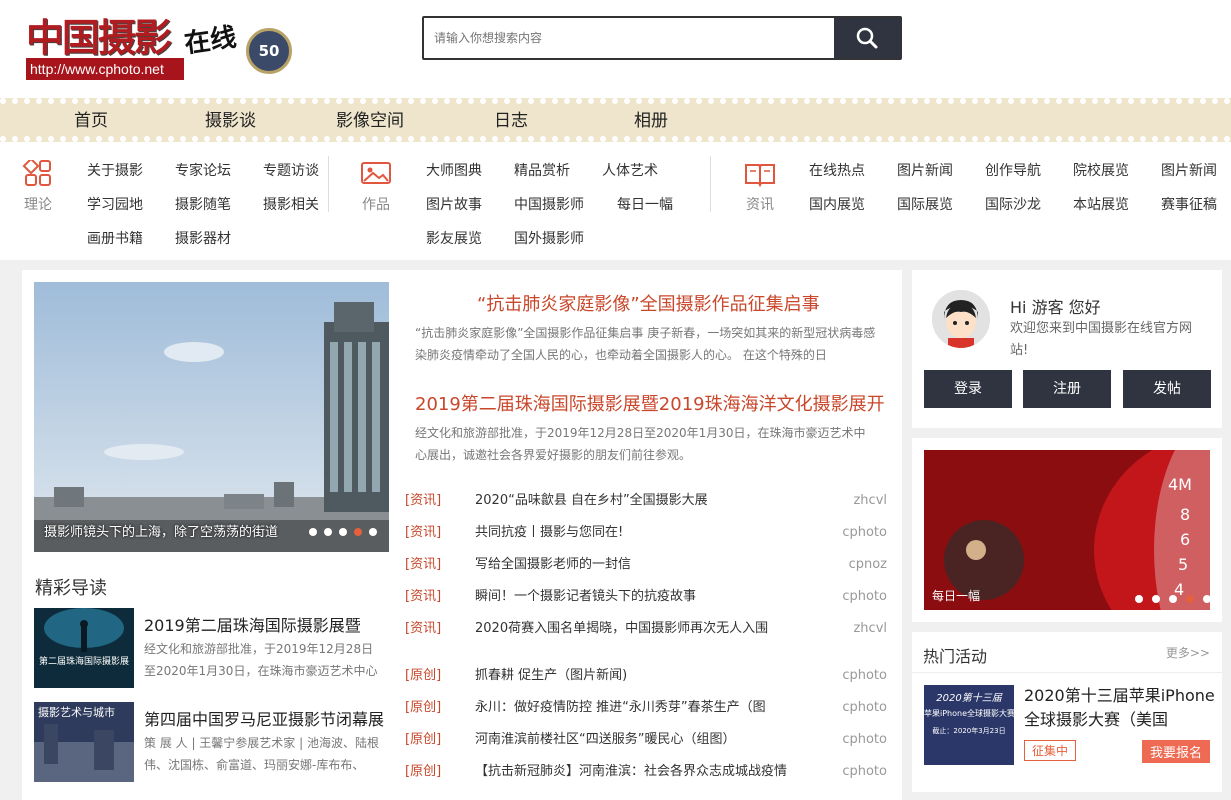 The width and height of the screenshot is (1231, 800). What do you see at coordinates (91, 121) in the screenshot?
I see `nav-home: 首页` at bounding box center [91, 121].